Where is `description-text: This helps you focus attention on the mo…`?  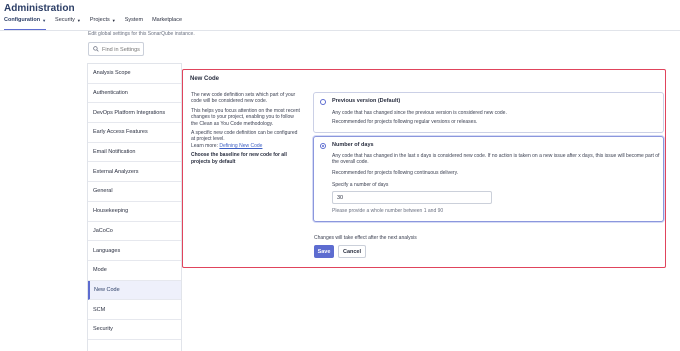
description-text: This helps you focus attention on the mo… is located at coordinates (245, 117).